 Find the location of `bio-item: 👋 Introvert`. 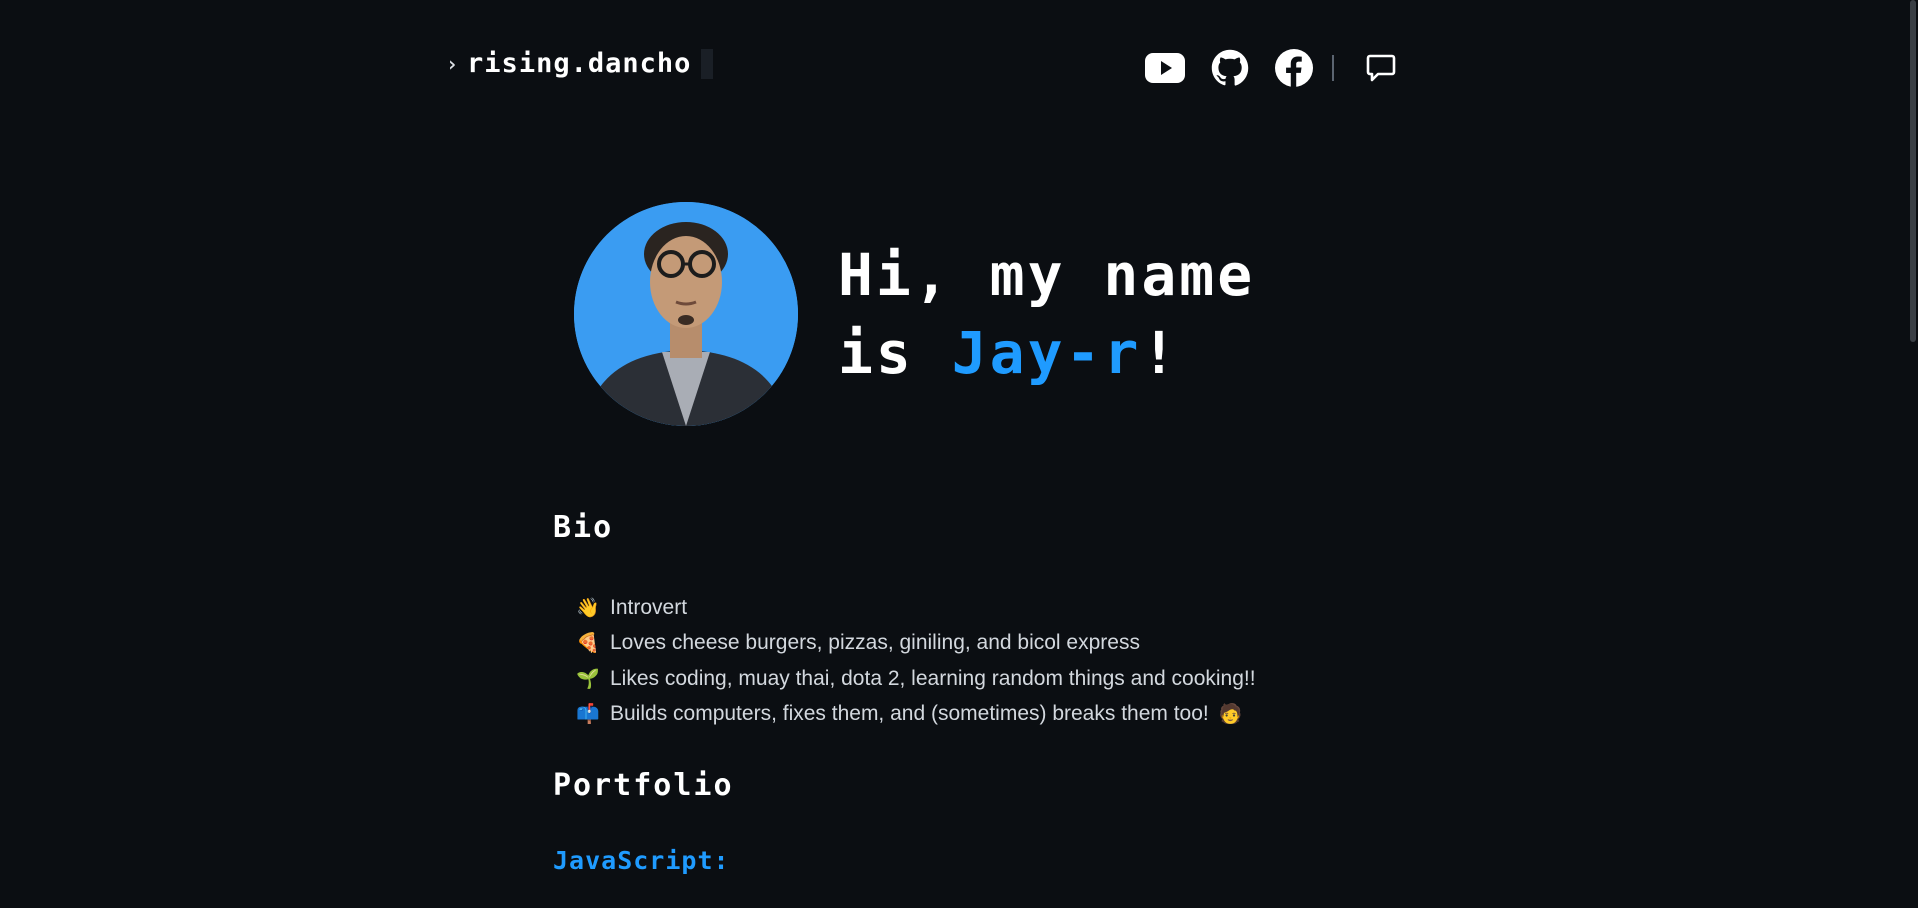

bio-item: 👋 Introvert is located at coordinates (916, 608).